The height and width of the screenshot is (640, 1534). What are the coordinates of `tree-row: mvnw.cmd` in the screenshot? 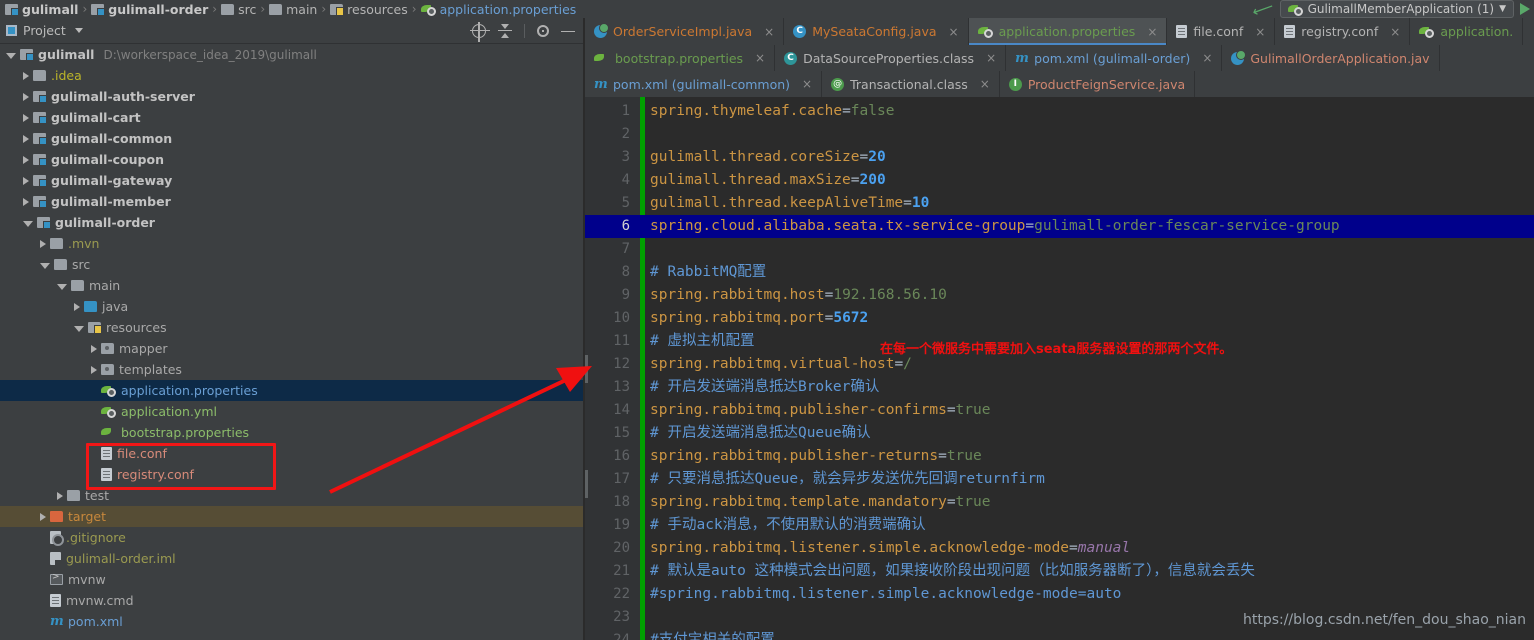 It's located at (292, 600).